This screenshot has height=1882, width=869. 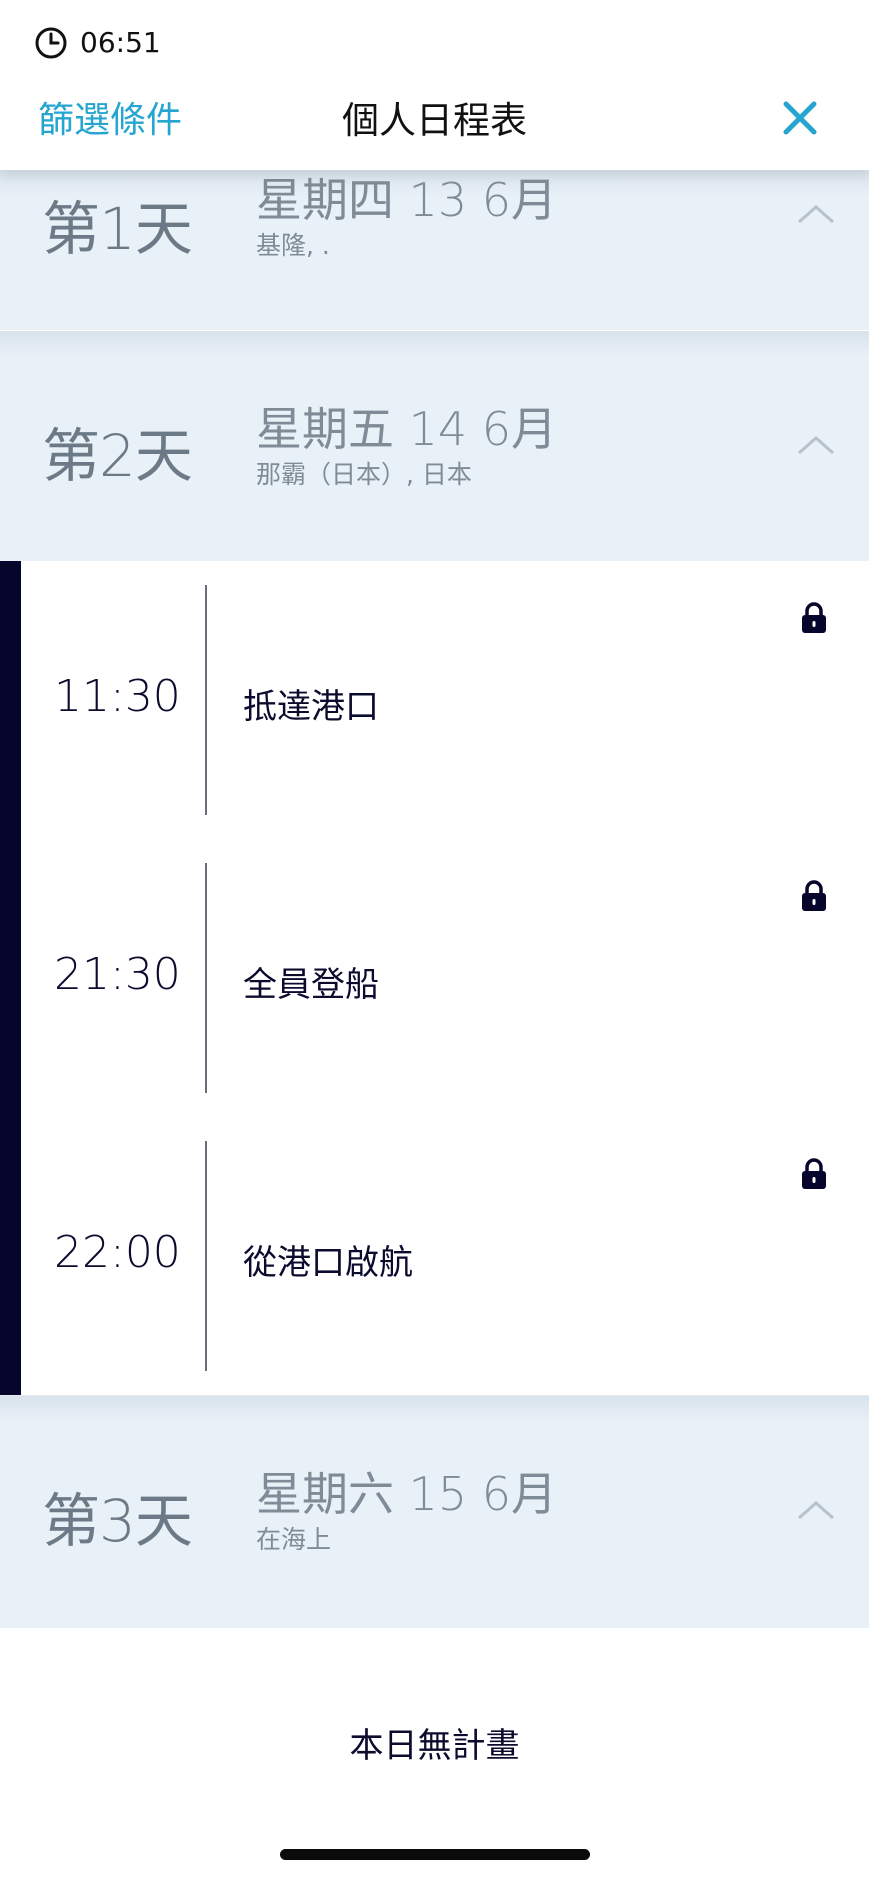 I want to click on event-row: 11:30 抵達港口, so click(x=434, y=700).